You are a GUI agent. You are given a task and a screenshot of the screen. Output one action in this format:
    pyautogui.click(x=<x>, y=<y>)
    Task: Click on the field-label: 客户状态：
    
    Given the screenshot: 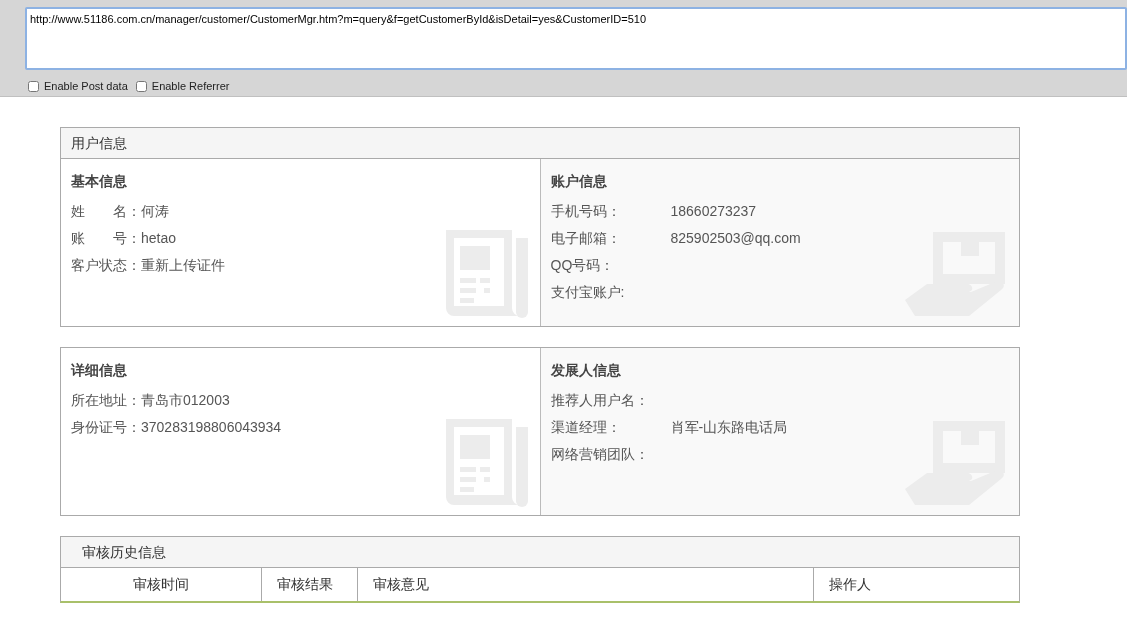 What is the action you would take?
    pyautogui.click(x=106, y=265)
    